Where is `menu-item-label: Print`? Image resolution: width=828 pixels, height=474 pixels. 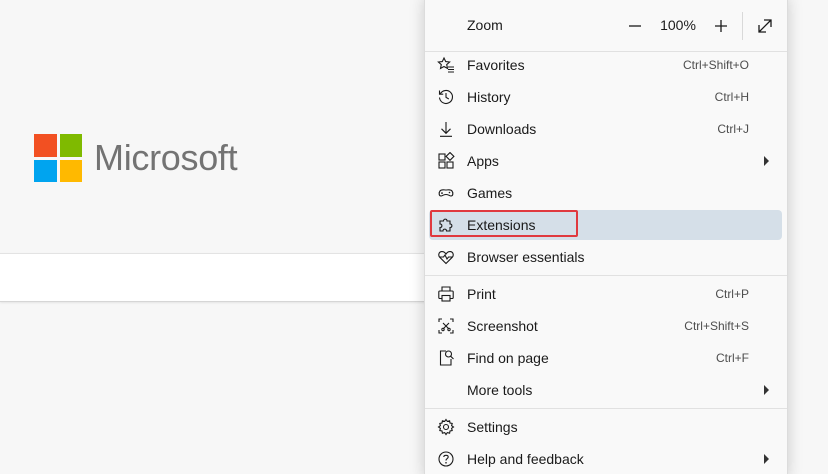
menu-item-label: Print is located at coordinates (481, 294).